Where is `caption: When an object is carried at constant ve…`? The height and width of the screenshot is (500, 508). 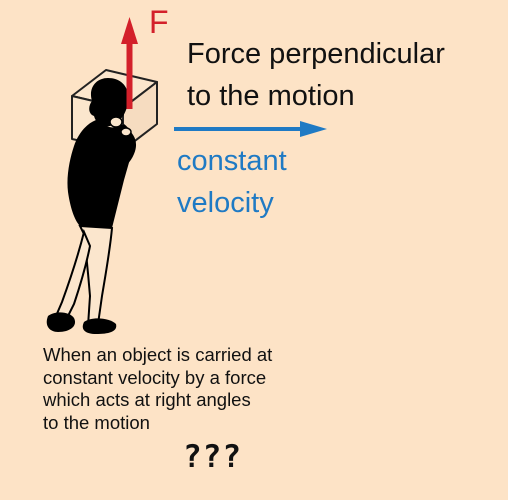
caption: When an object is carried at constant ve… is located at coordinates (157, 389).